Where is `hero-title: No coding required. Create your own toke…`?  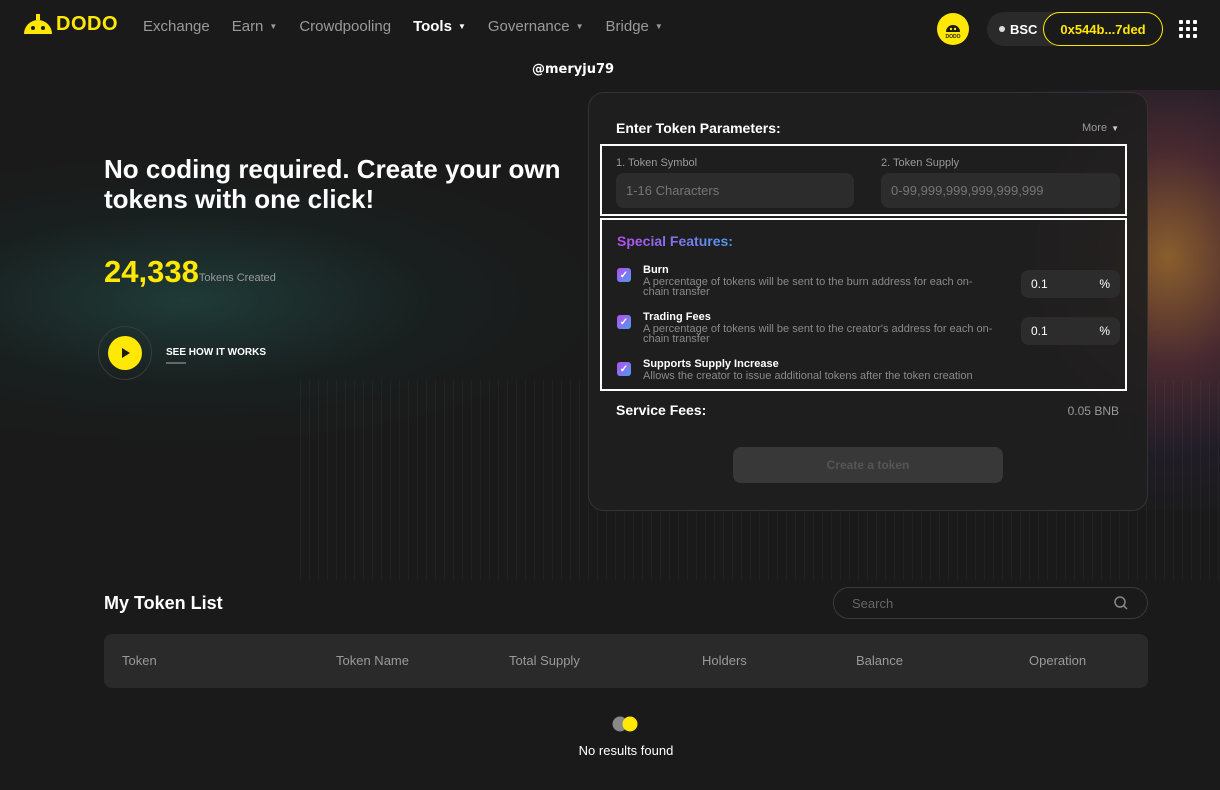
hero-title: No coding required. Create your own toke… is located at coordinates (332, 184).